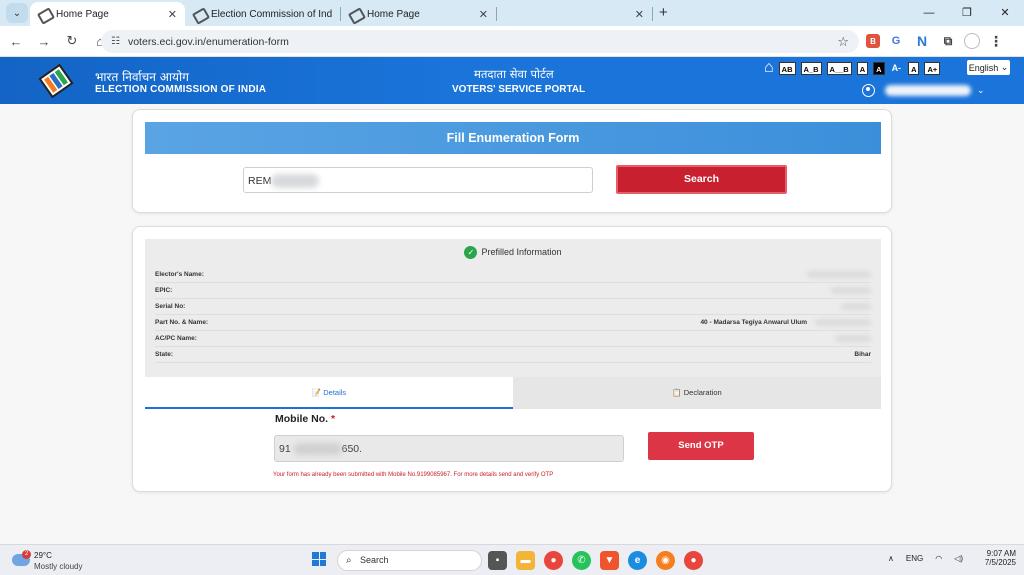  I want to click on windows-start-icon, so click(319, 559).